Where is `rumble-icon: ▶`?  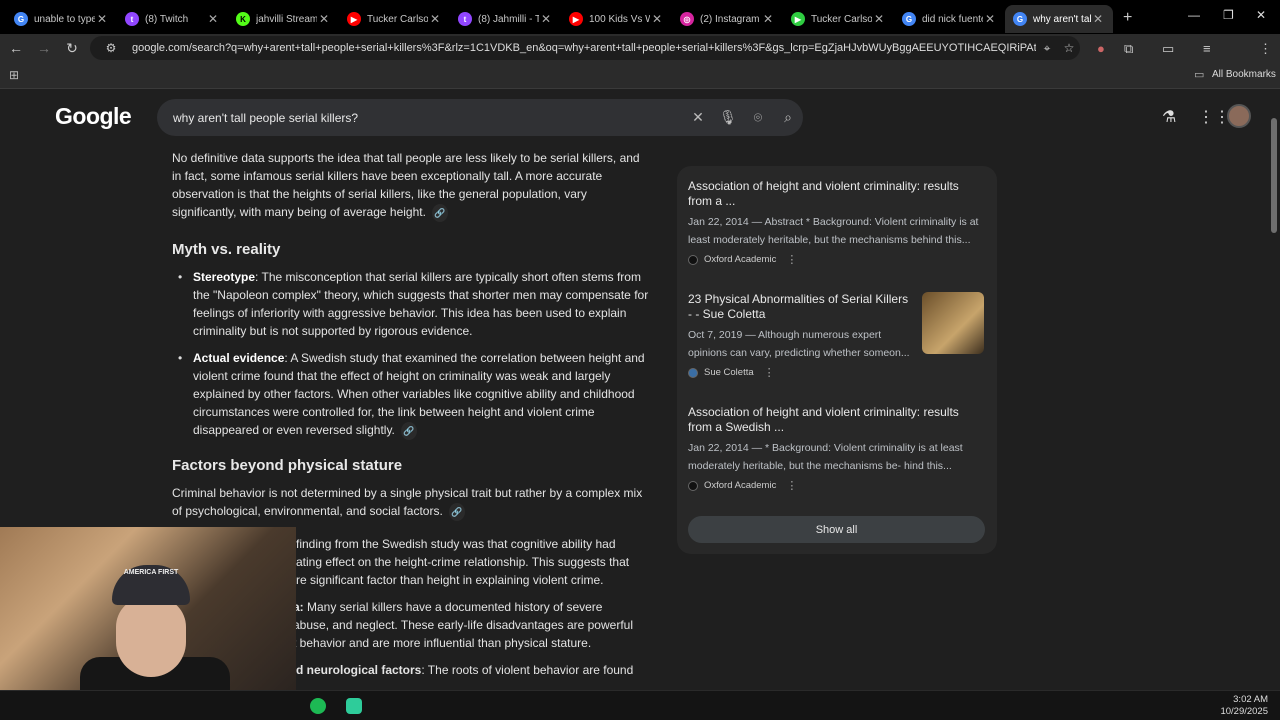 rumble-icon: ▶ is located at coordinates (798, 19).